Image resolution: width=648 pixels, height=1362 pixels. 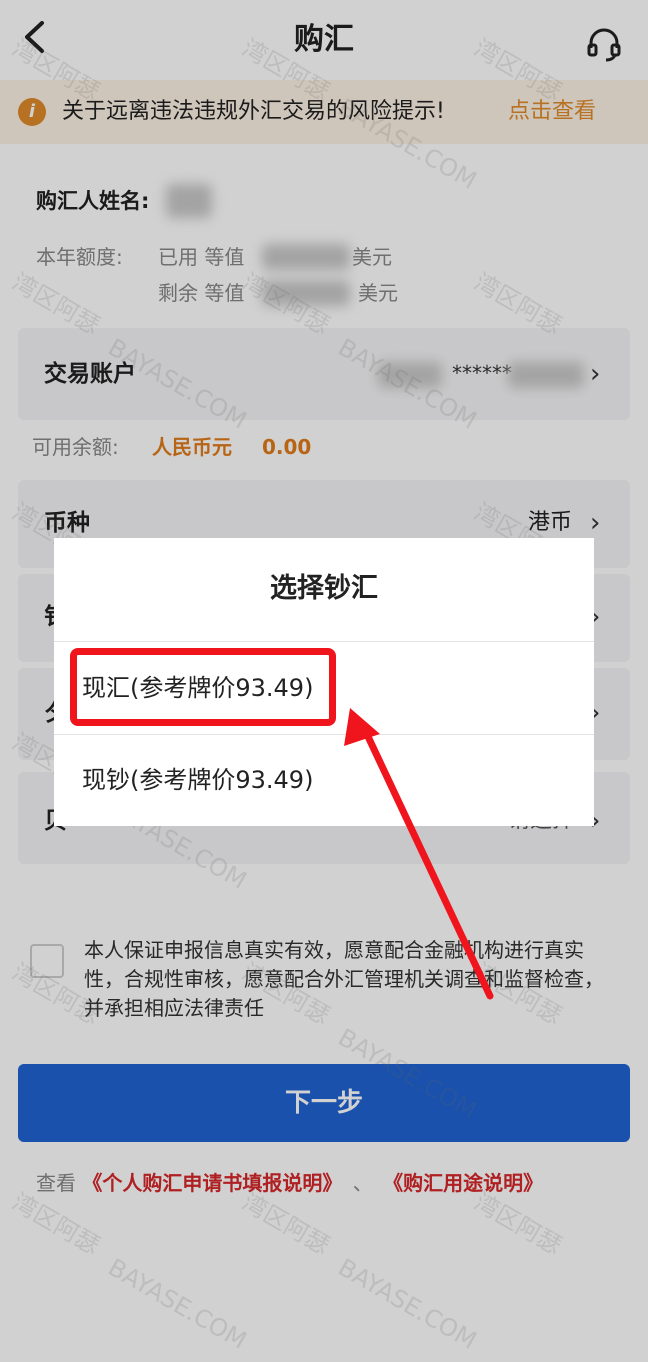 I want to click on dialog-title: 选择钞汇, so click(x=324, y=588).